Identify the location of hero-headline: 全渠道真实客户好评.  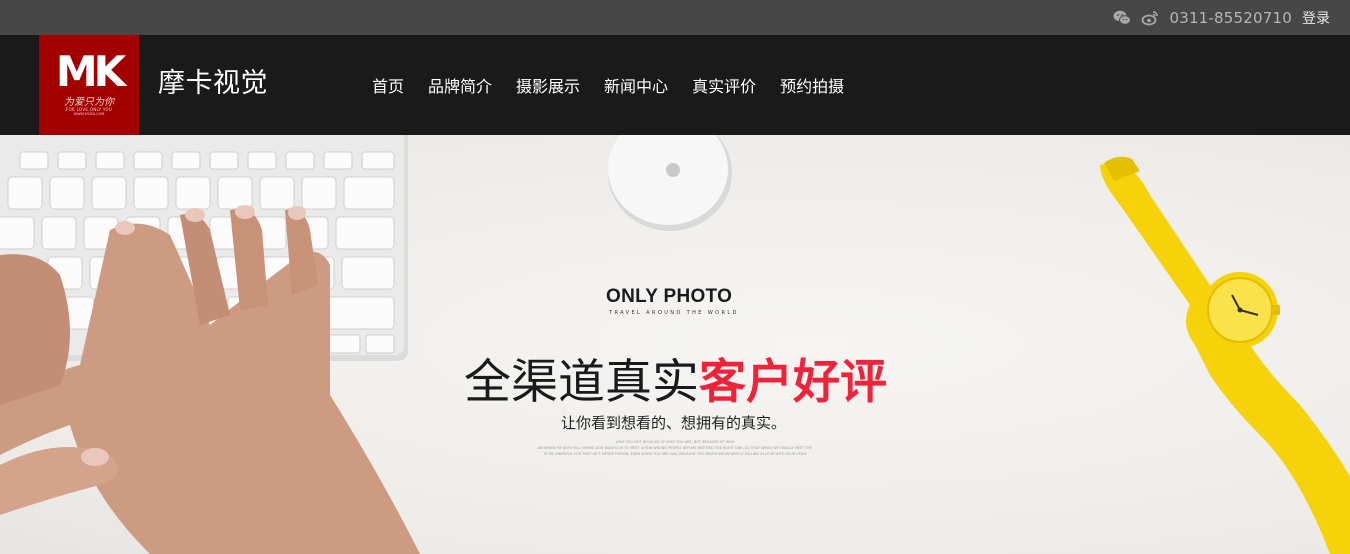
(675, 383).